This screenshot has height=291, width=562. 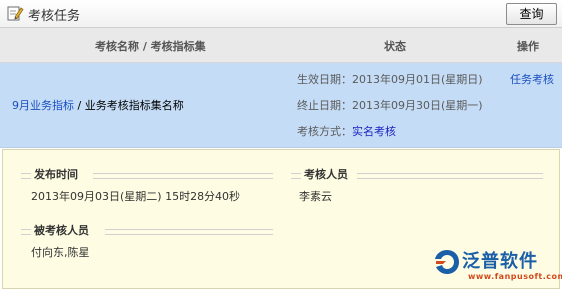 What do you see at coordinates (60, 252) in the screenshot?
I see `assessee-value: 付向东,陈星` at bounding box center [60, 252].